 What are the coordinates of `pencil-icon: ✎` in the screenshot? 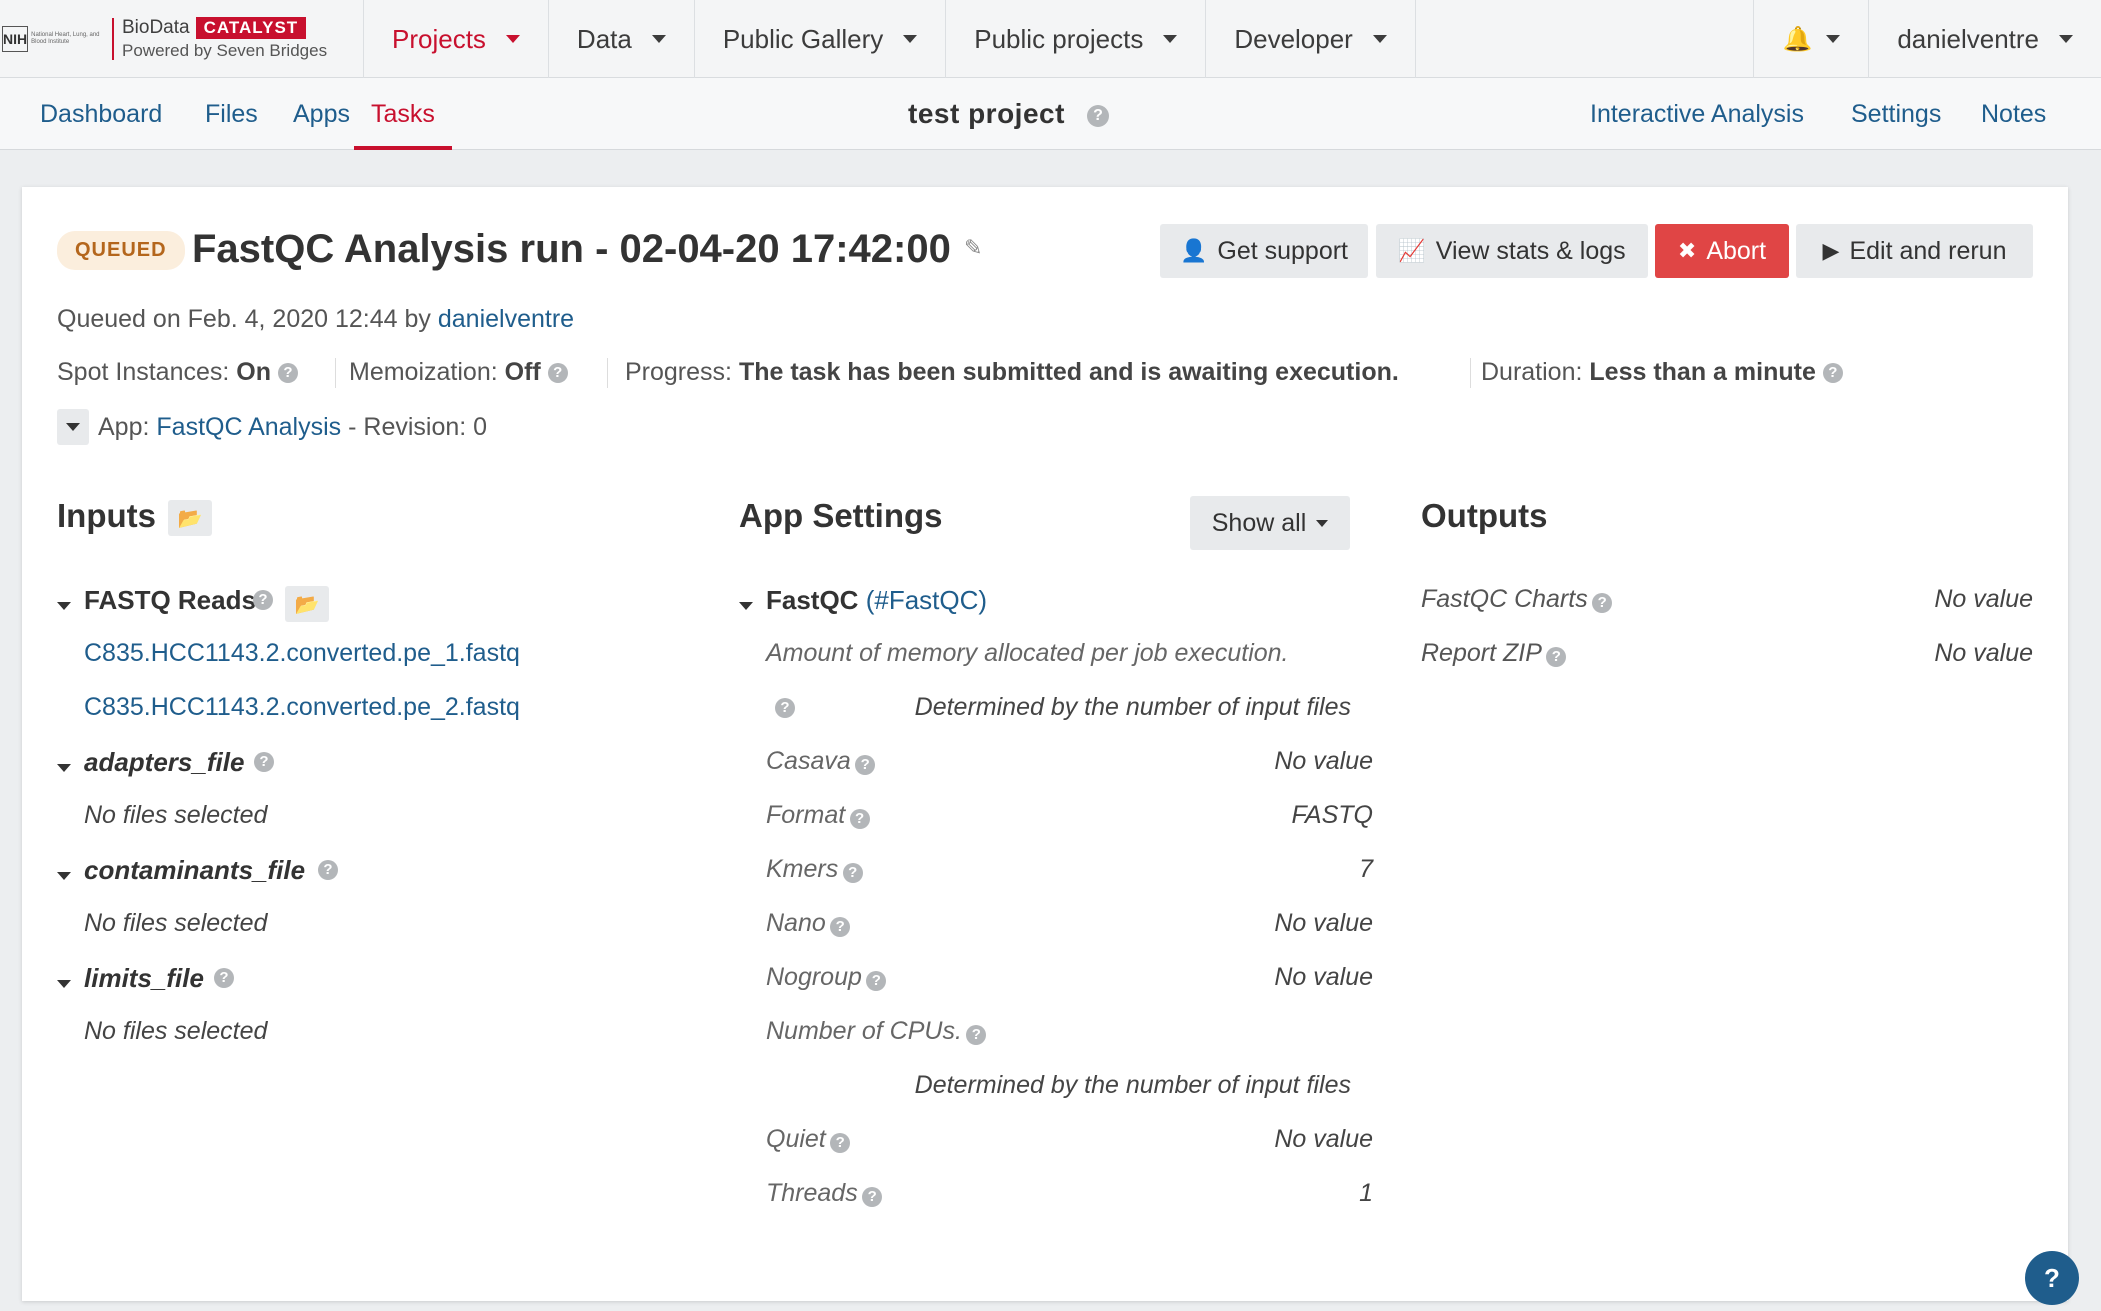 It's located at (973, 248).